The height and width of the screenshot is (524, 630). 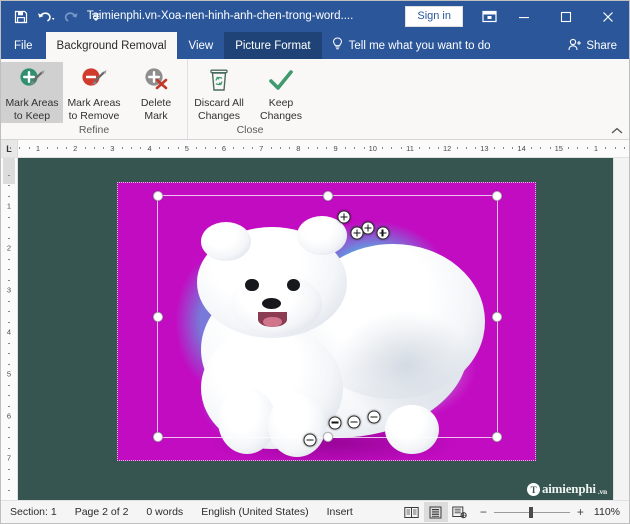 I want to click on delete-mark-line1: Delete, so click(x=156, y=103).